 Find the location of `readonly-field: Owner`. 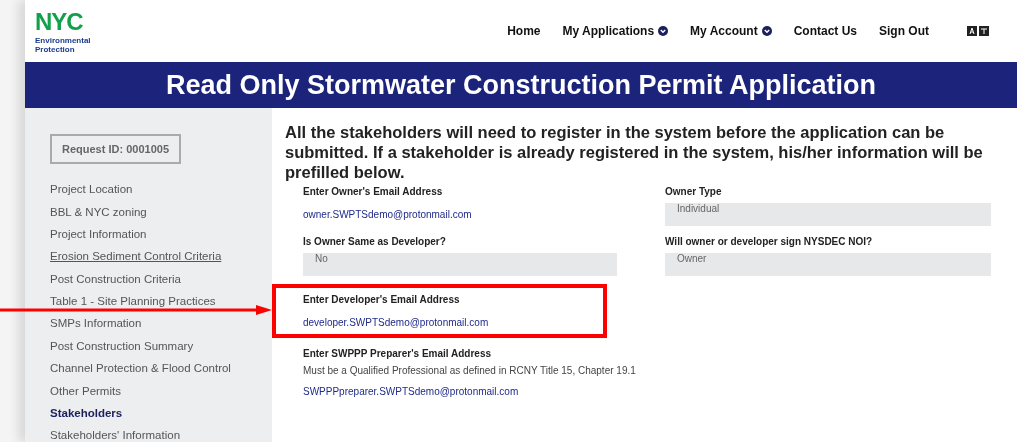

readonly-field: Owner is located at coordinates (828, 264).